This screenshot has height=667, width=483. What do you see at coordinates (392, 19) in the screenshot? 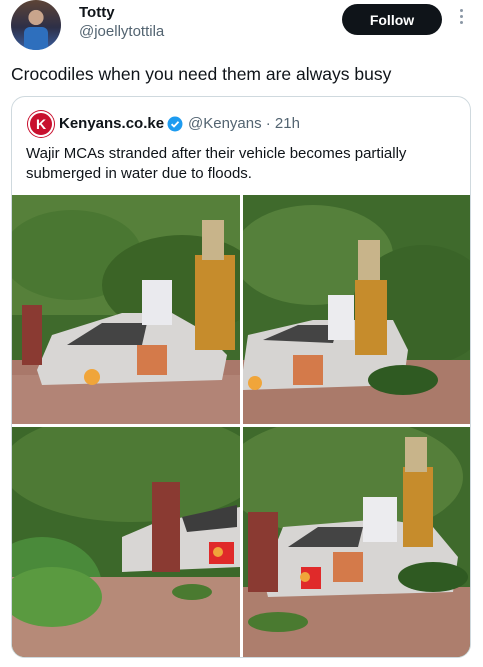
I see `follow-button: Follow` at bounding box center [392, 19].